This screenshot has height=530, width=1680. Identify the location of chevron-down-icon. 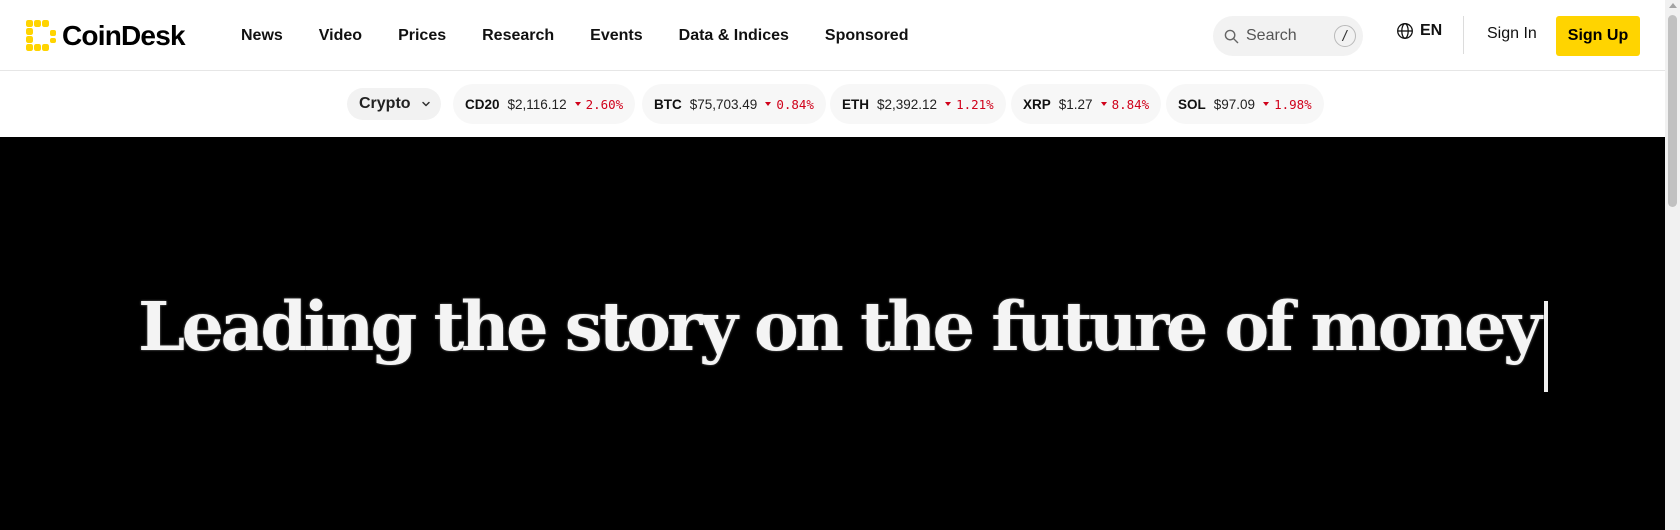
(425, 104).